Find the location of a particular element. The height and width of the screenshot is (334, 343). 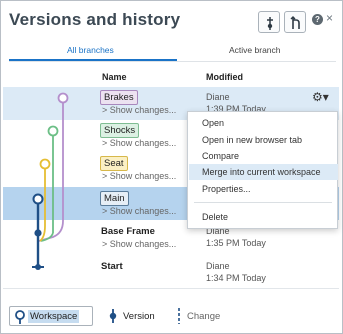

menu-item-open: Open is located at coordinates (263, 123).